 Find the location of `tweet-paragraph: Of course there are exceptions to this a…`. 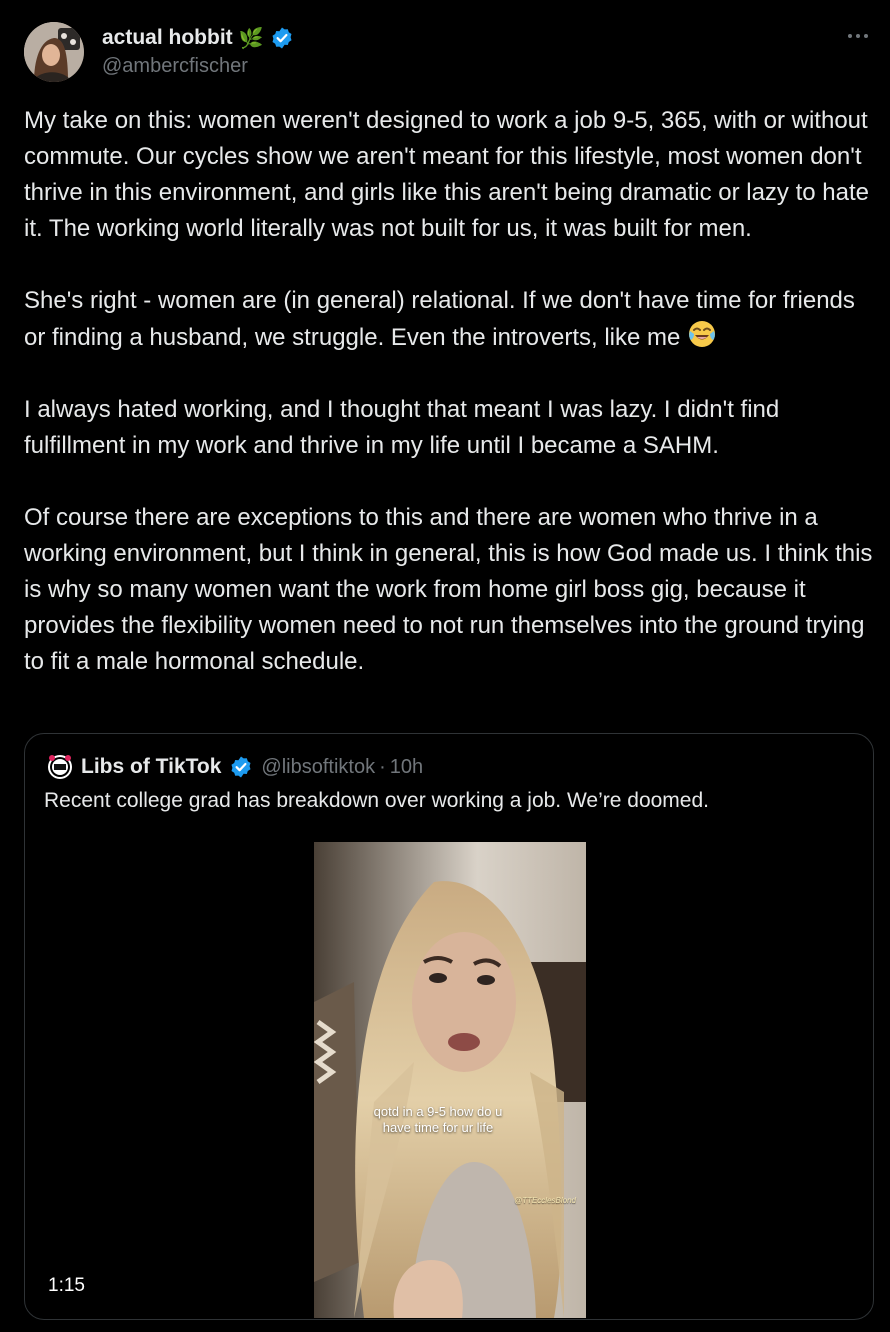

tweet-paragraph: Of course there are exceptions to this a… is located at coordinates (448, 589).